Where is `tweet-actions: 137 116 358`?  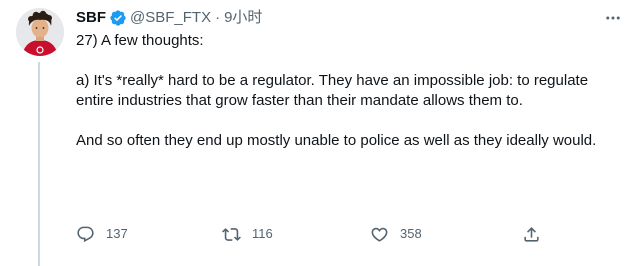 tweet-actions: 137 116 358 is located at coordinates (311, 234).